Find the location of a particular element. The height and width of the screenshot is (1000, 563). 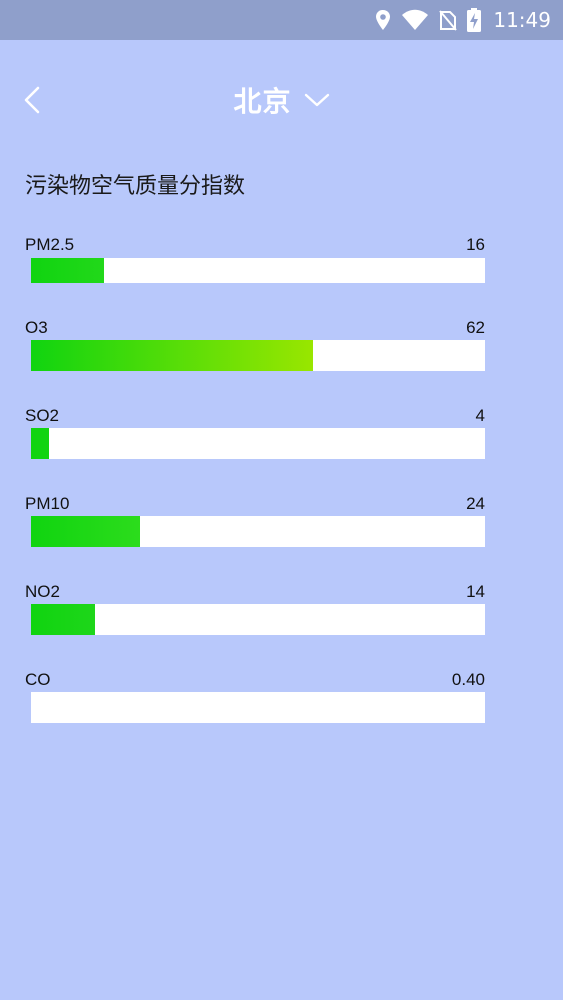

city-name: 北京 is located at coordinates (262, 101).